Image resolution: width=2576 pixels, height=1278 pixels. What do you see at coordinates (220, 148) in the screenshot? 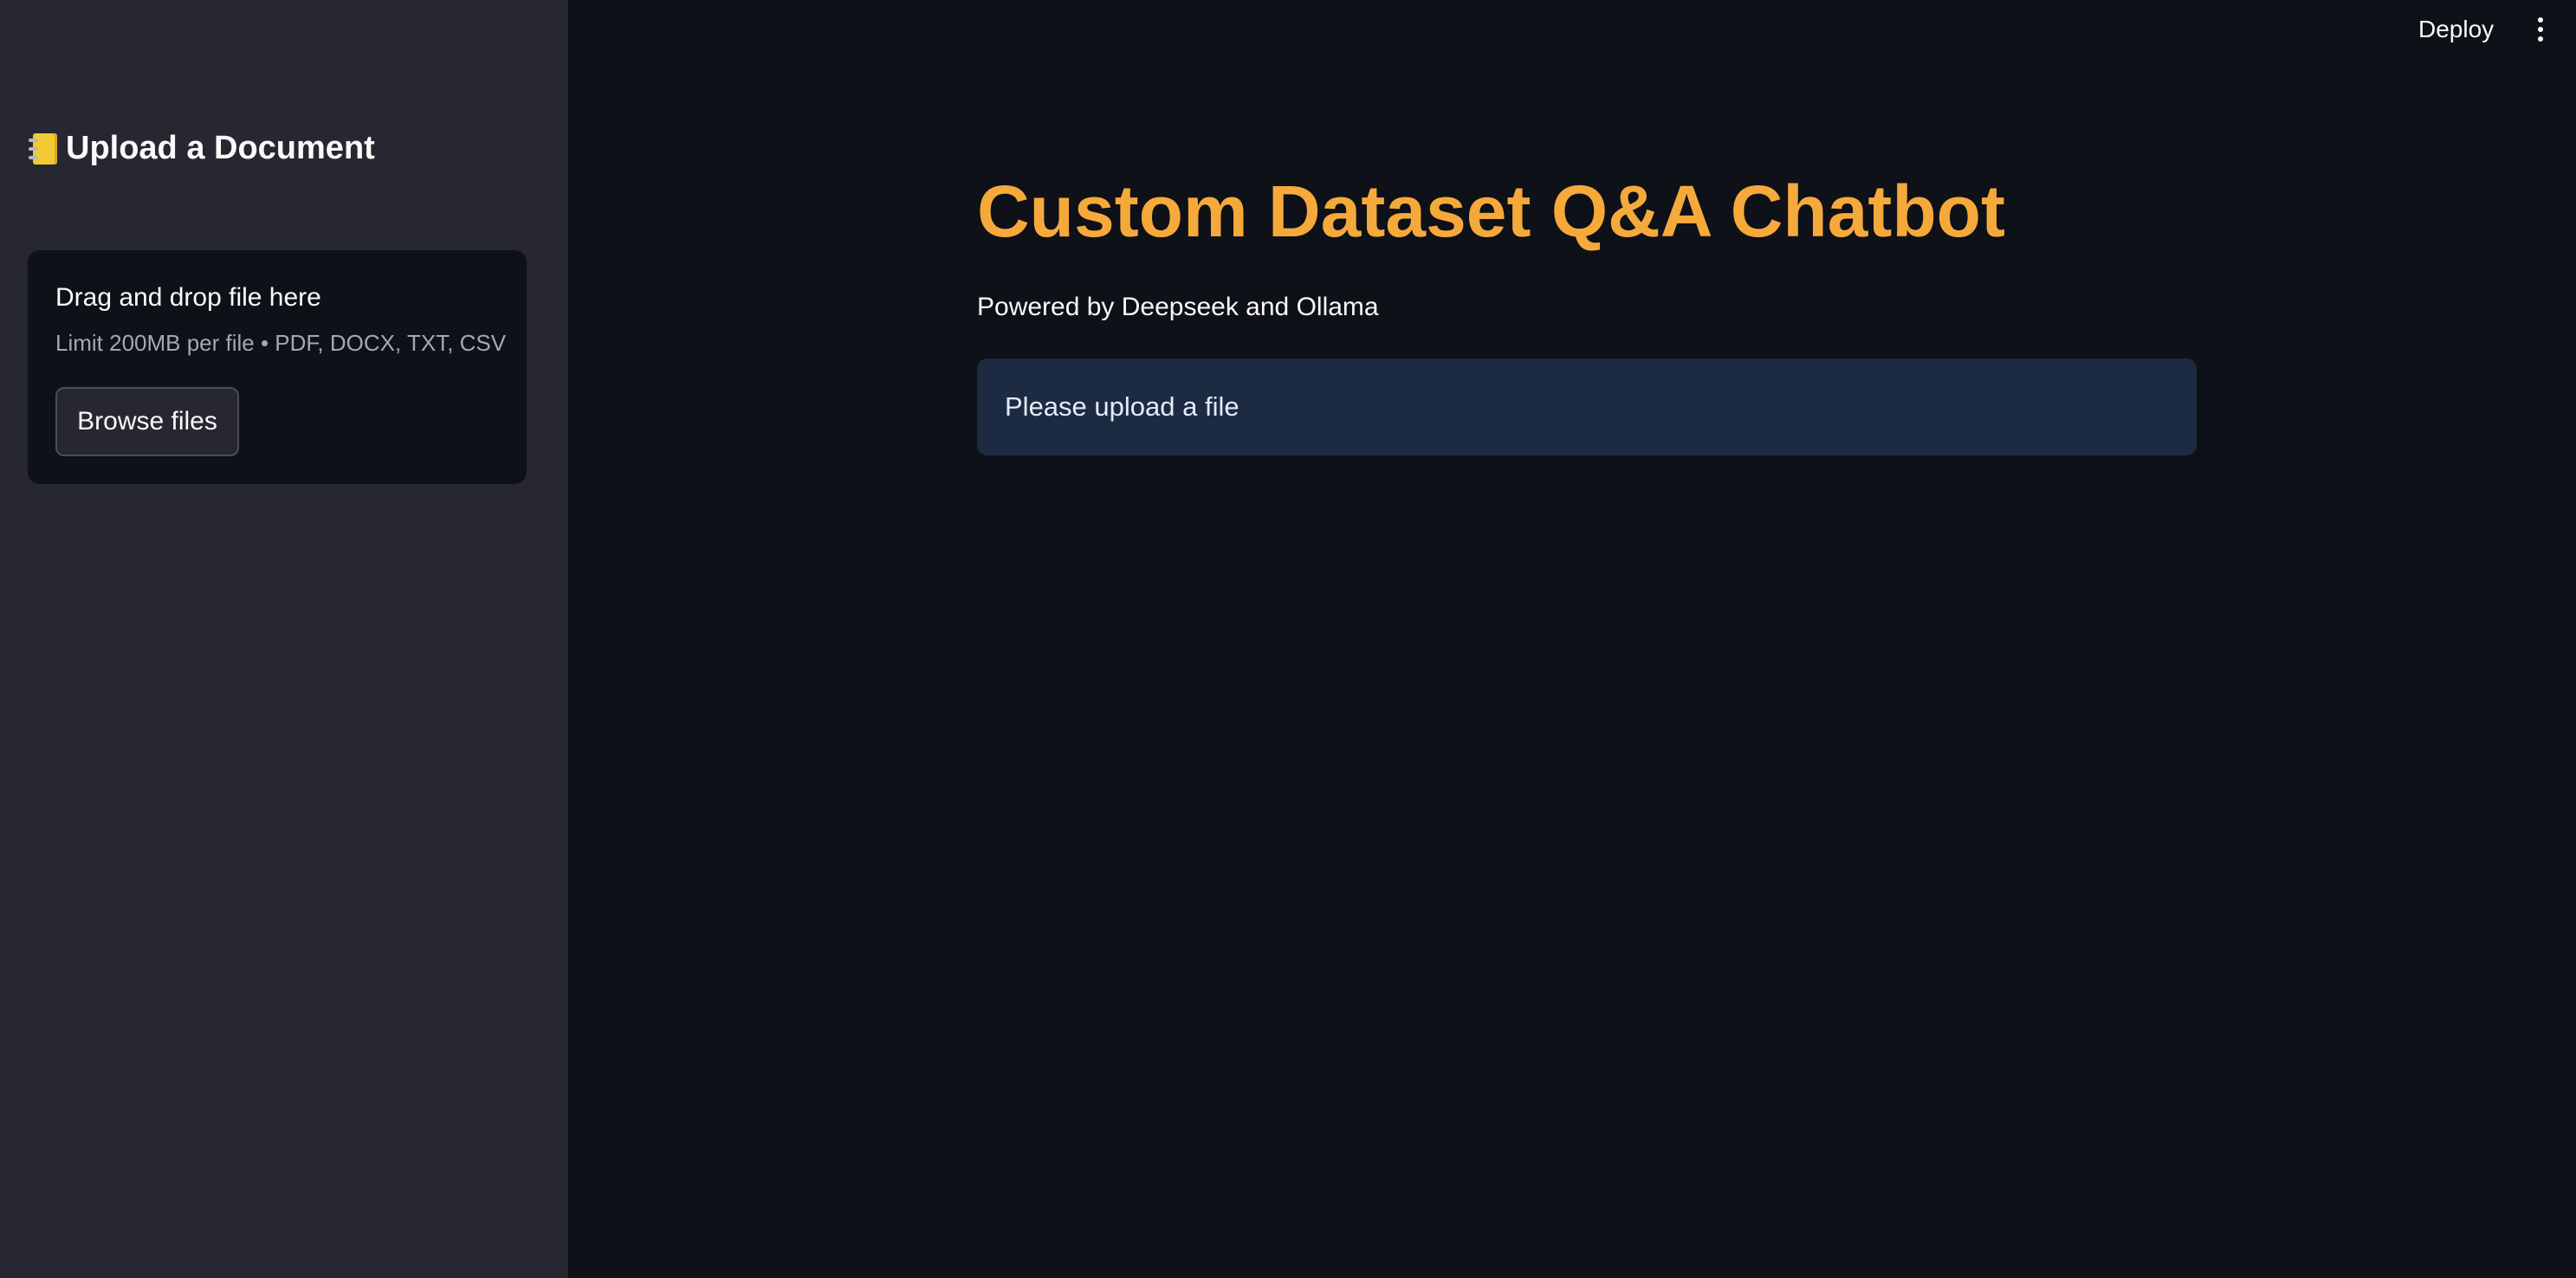
I see `sidebar-title: Upload a Document` at bounding box center [220, 148].